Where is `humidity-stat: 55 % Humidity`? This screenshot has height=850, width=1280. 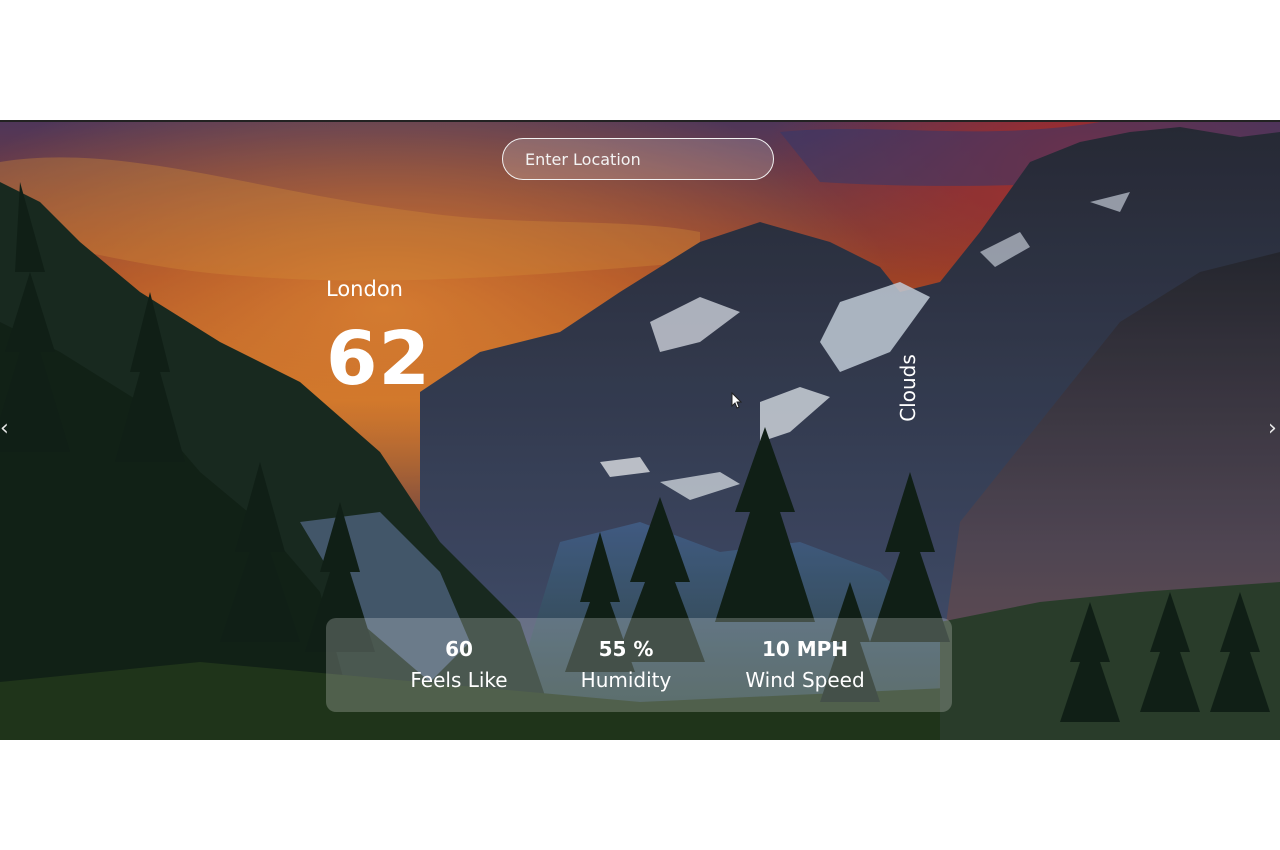
humidity-stat: 55 % Humidity is located at coordinates (626, 667).